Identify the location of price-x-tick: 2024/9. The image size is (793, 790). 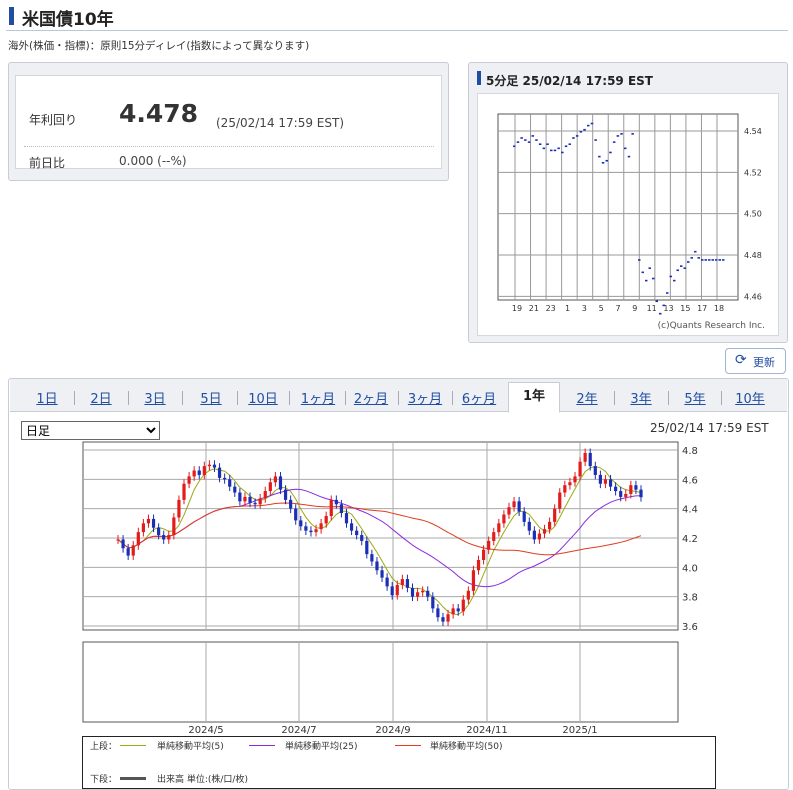
(392, 730).